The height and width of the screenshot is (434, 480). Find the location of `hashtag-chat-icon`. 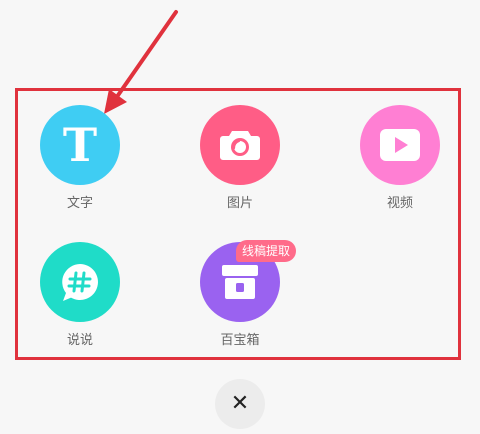

hashtag-chat-icon is located at coordinates (80, 282).